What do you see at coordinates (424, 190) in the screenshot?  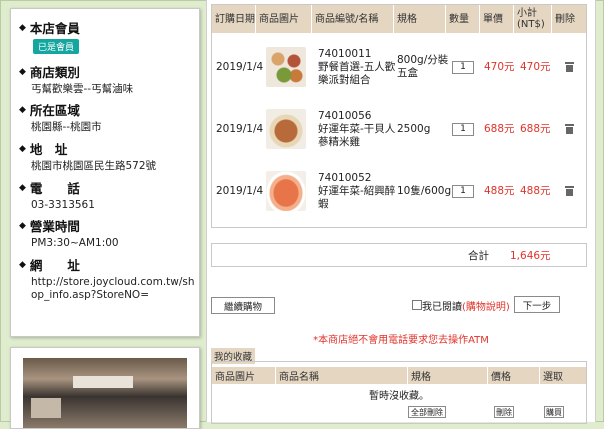 I see `product-spec-cell: 10隻/600g` at bounding box center [424, 190].